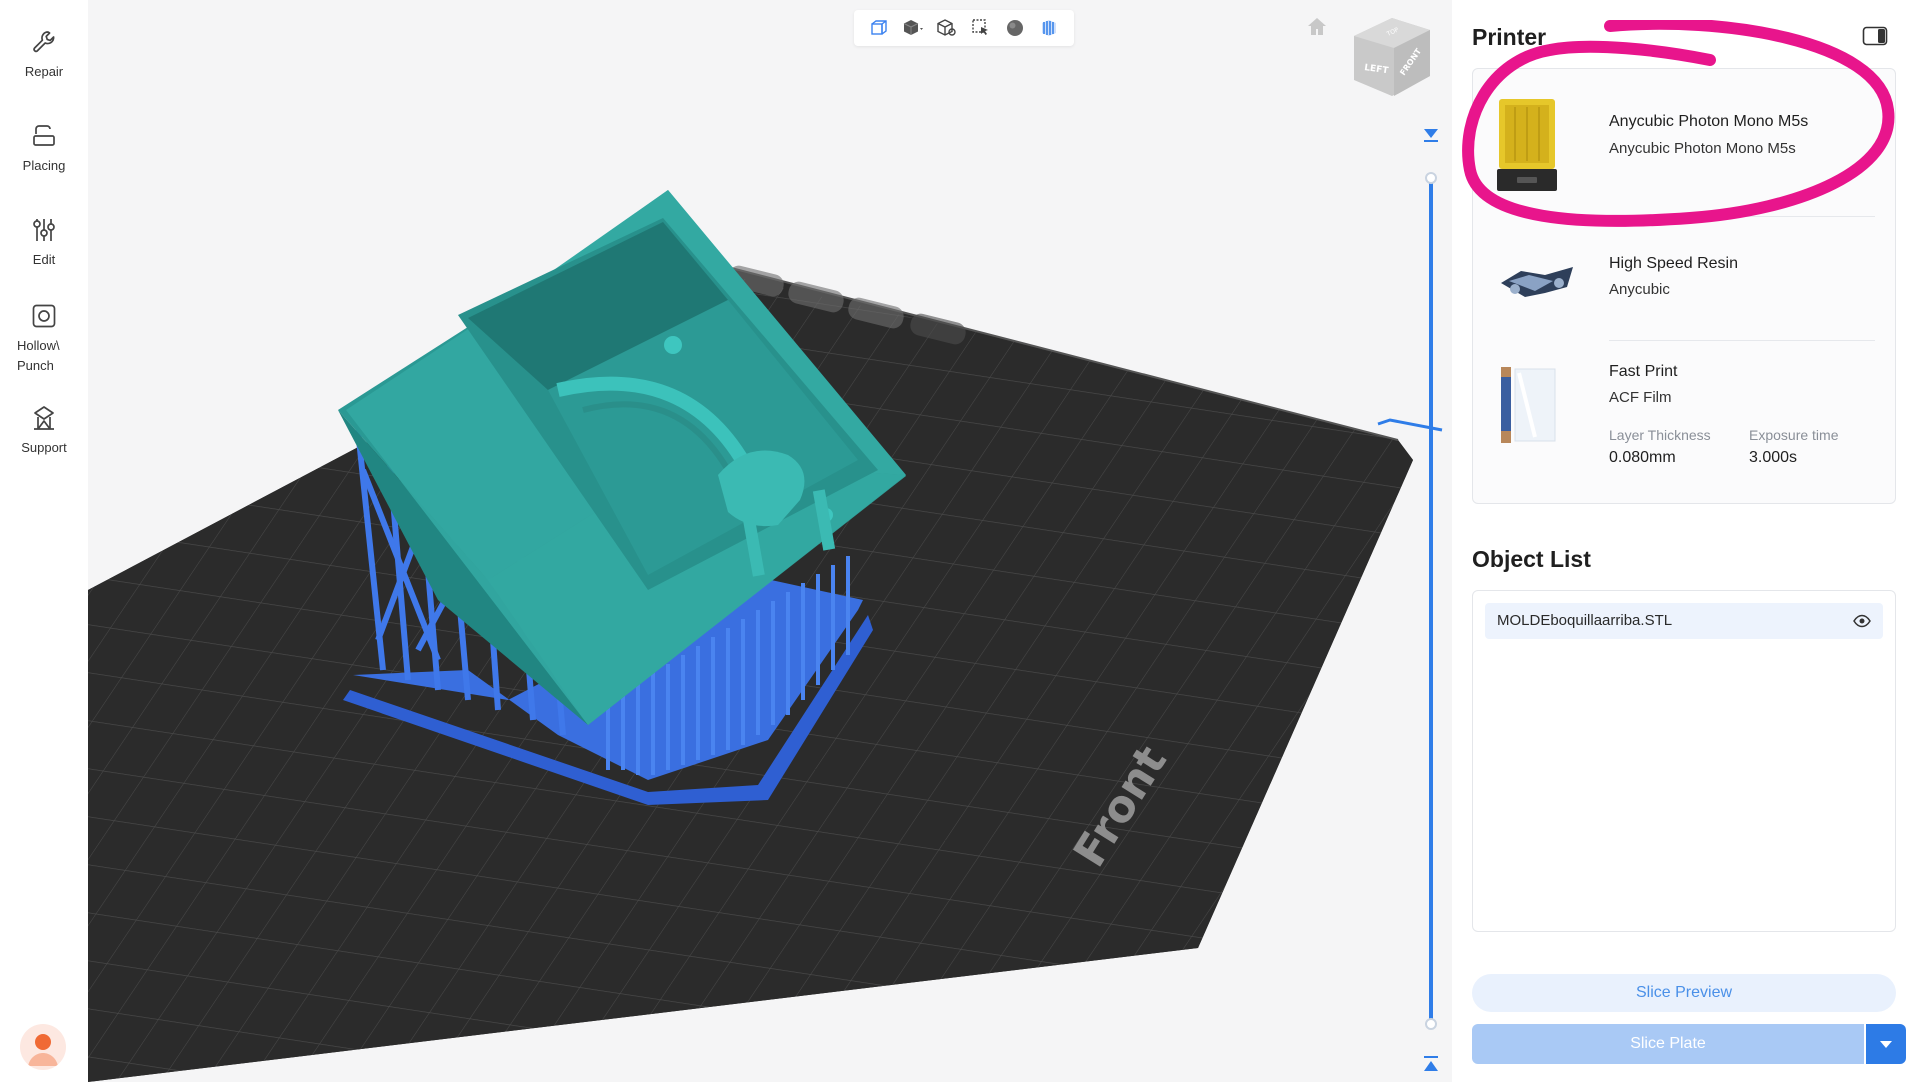 This screenshot has height=1082, width=1918. I want to click on sidebar-toggle-icon, so click(1875, 36).